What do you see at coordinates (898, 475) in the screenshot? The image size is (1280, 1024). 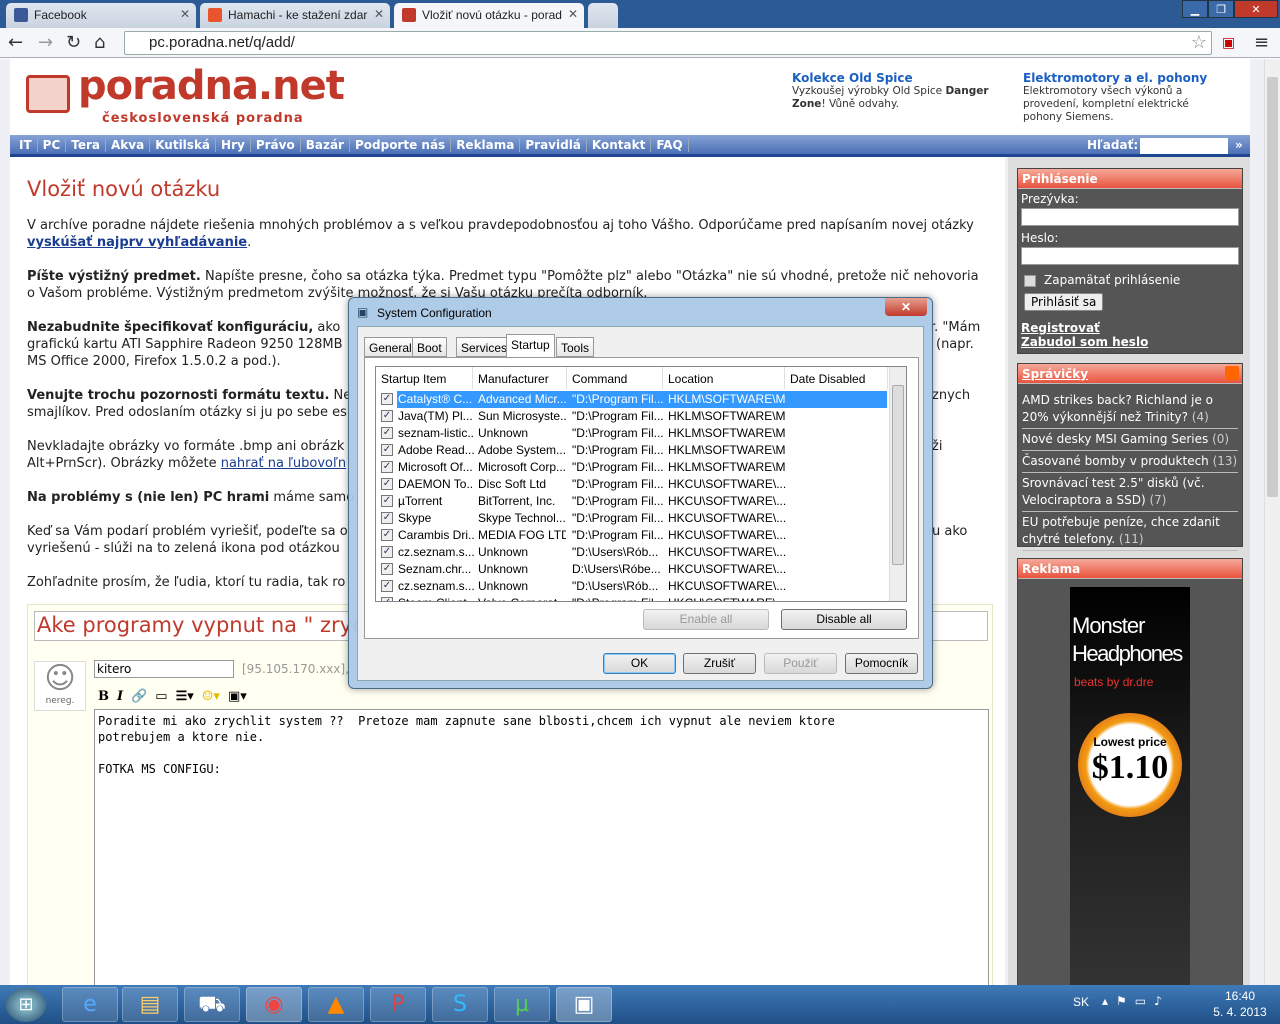 I see `list-scrollbar-thumb` at bounding box center [898, 475].